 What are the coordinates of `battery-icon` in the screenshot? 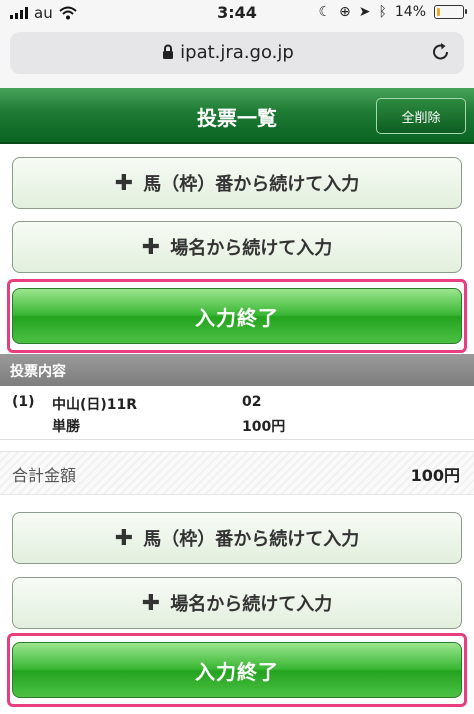 It's located at (450, 12).